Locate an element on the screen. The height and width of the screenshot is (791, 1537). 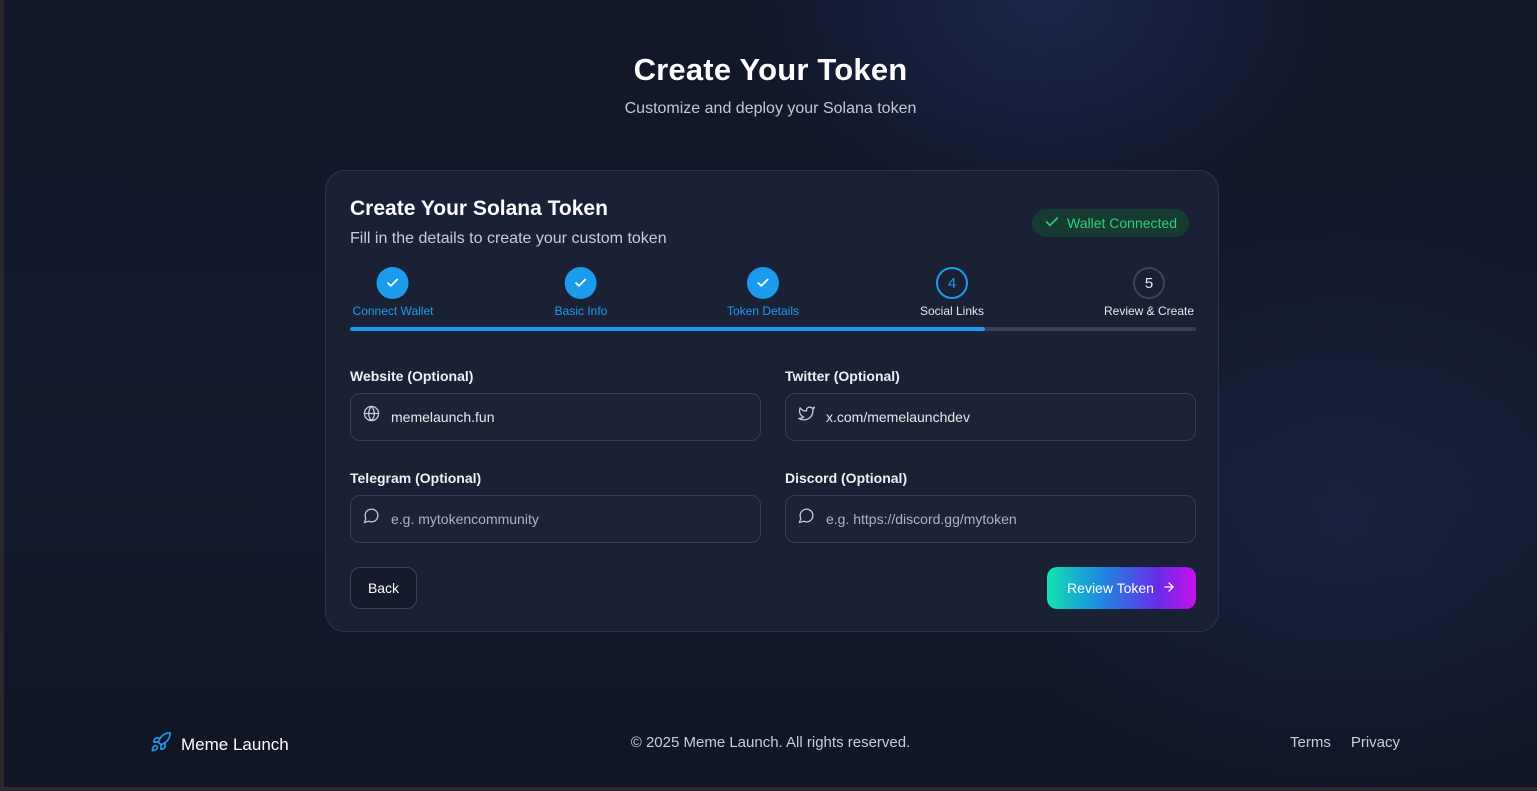
website-label: Website (Optional) is located at coordinates (412, 376).